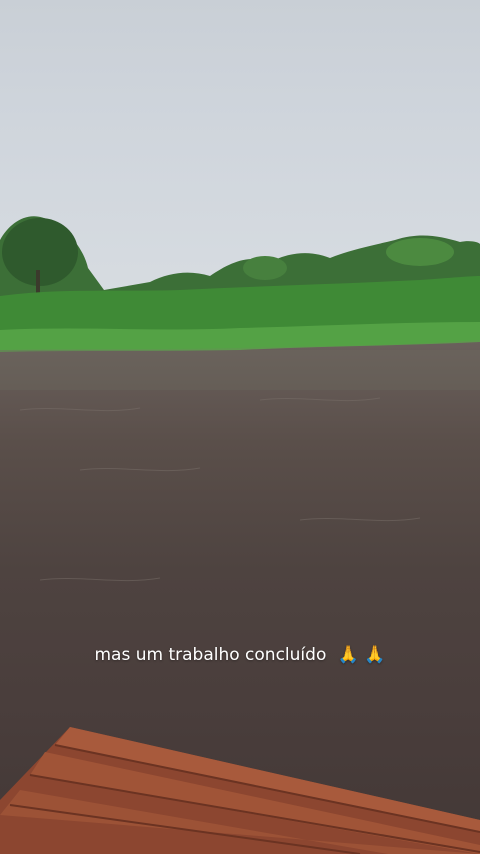 This screenshot has width=480, height=854. Describe the element at coordinates (210, 655) in the screenshot. I see `caption-text: mas um trabalho concluído` at that location.